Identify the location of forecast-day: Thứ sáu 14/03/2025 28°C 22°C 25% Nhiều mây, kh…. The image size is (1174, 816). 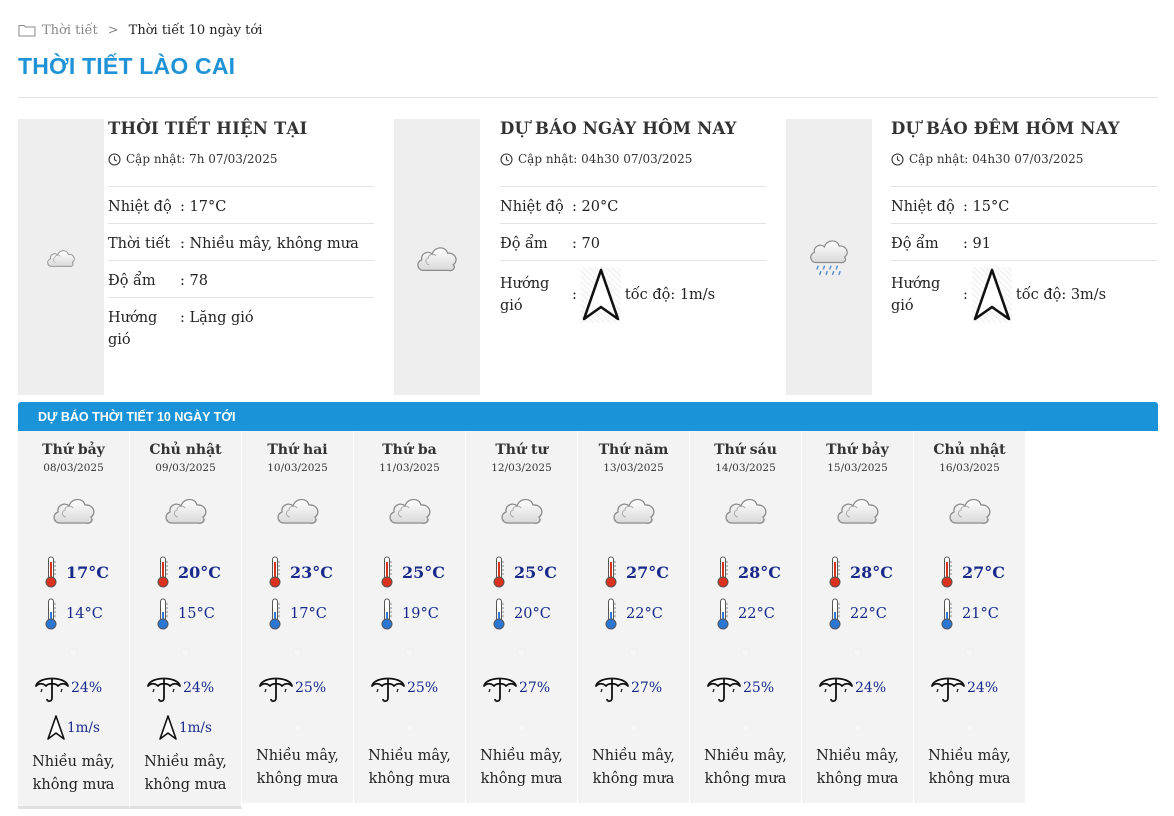
(746, 617).